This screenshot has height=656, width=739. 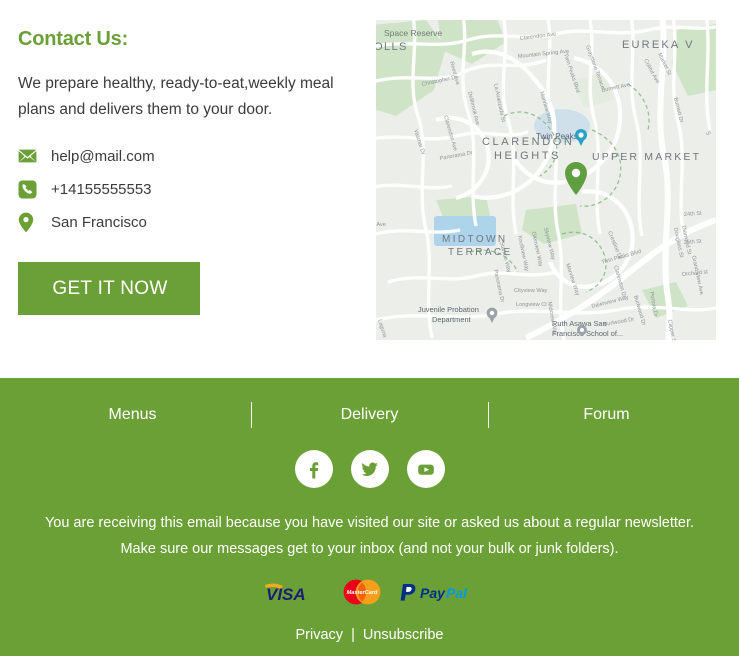 What do you see at coordinates (448, 309) in the screenshot?
I see `svg-text: Juvenile Probation` at bounding box center [448, 309].